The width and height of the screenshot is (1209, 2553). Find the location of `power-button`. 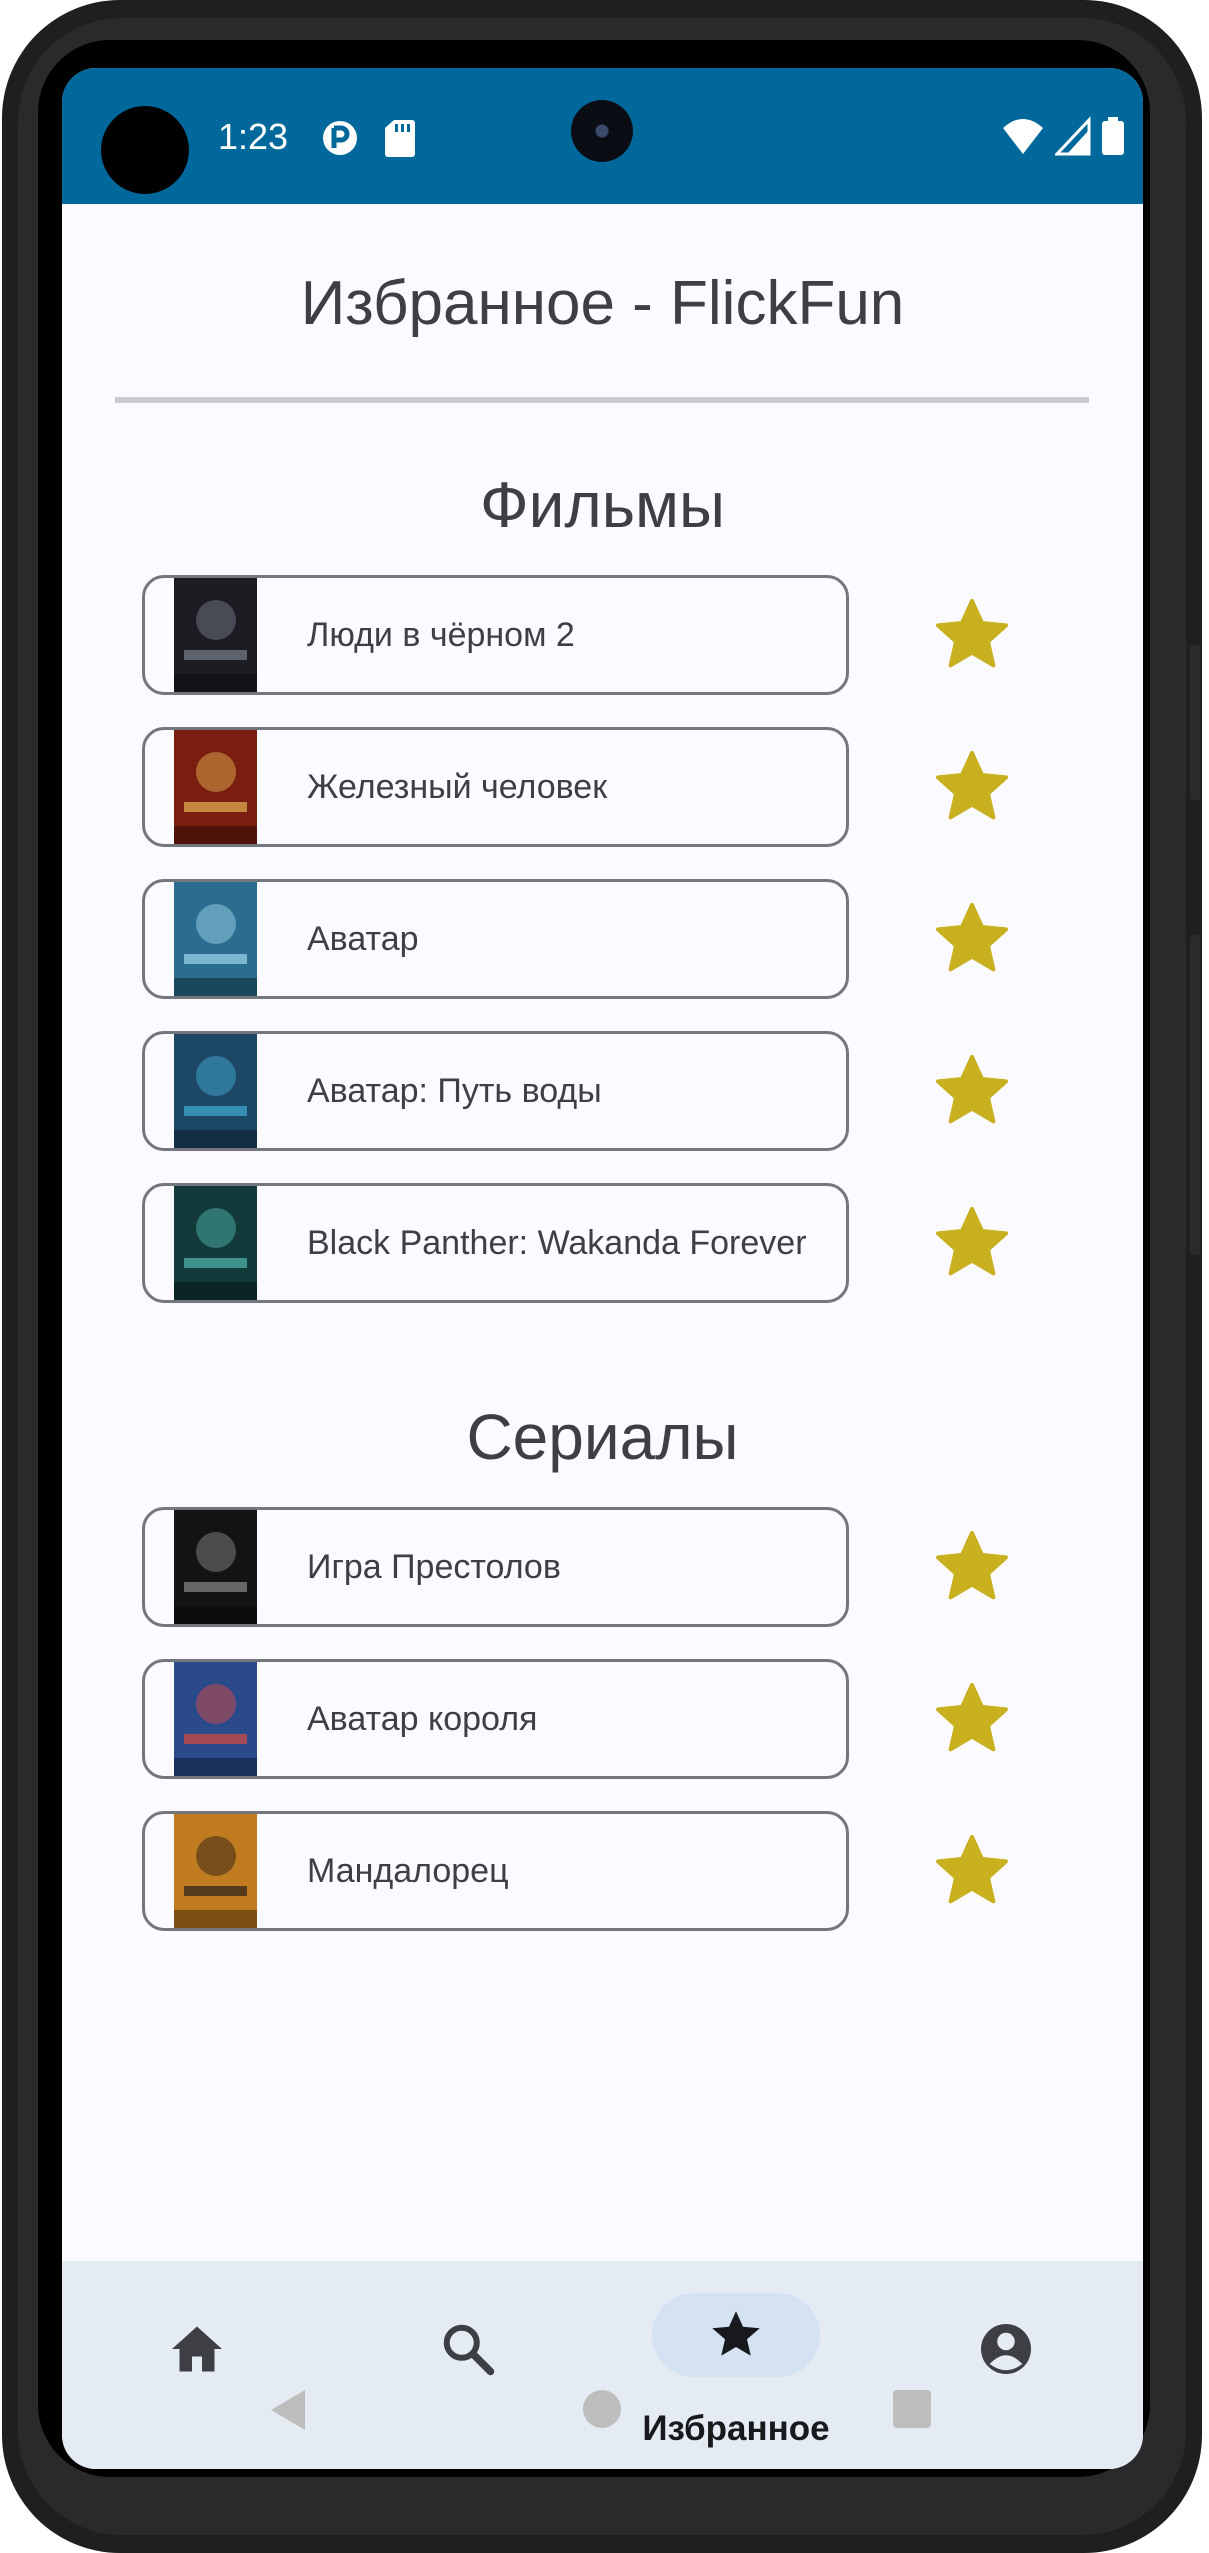

power-button is located at coordinates (1195, 1095).